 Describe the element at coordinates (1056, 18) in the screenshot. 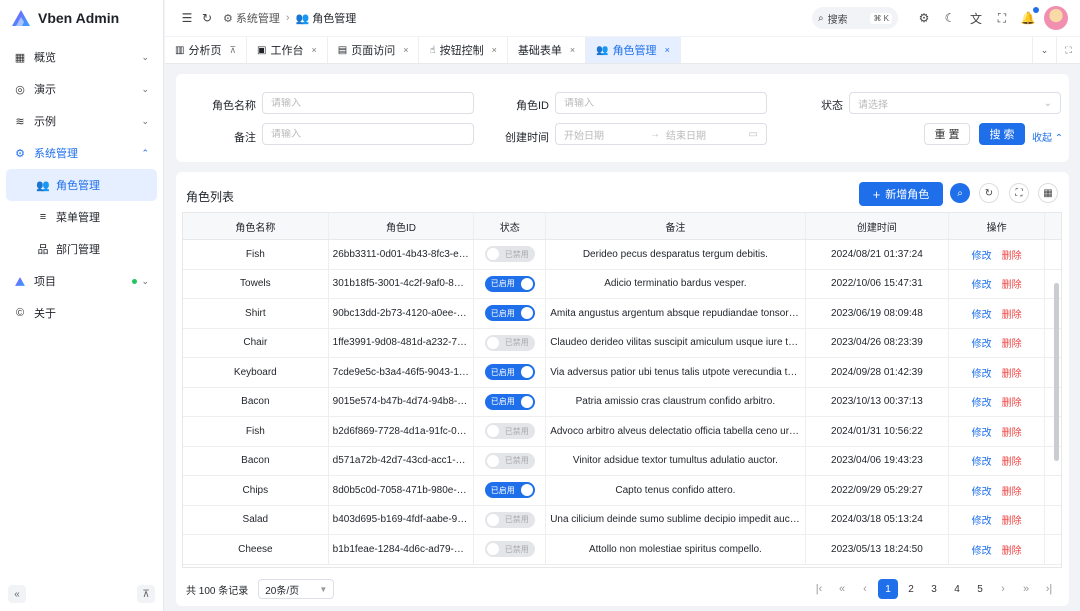

I see `avatar` at that location.